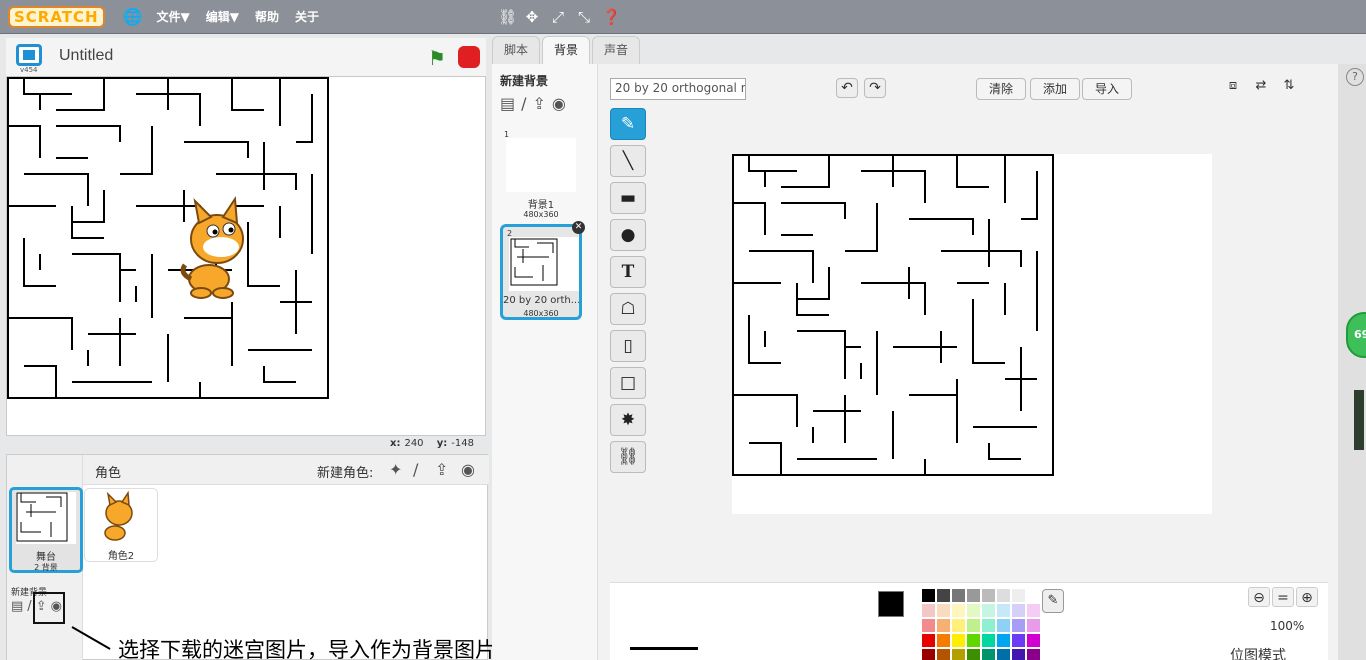 Image resolution: width=1366 pixels, height=660 pixels. What do you see at coordinates (891, 604) in the screenshot?
I see `primary-color` at bounding box center [891, 604].